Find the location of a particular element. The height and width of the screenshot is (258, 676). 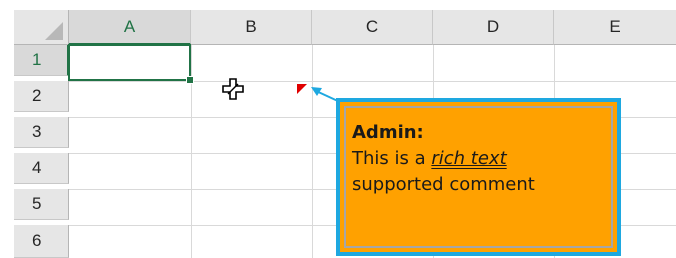

selected-cell-a1 is located at coordinates (129, 62).